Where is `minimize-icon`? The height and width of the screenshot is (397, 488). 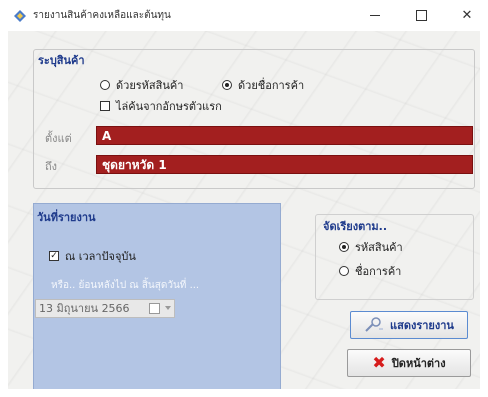 minimize-icon is located at coordinates (375, 15).